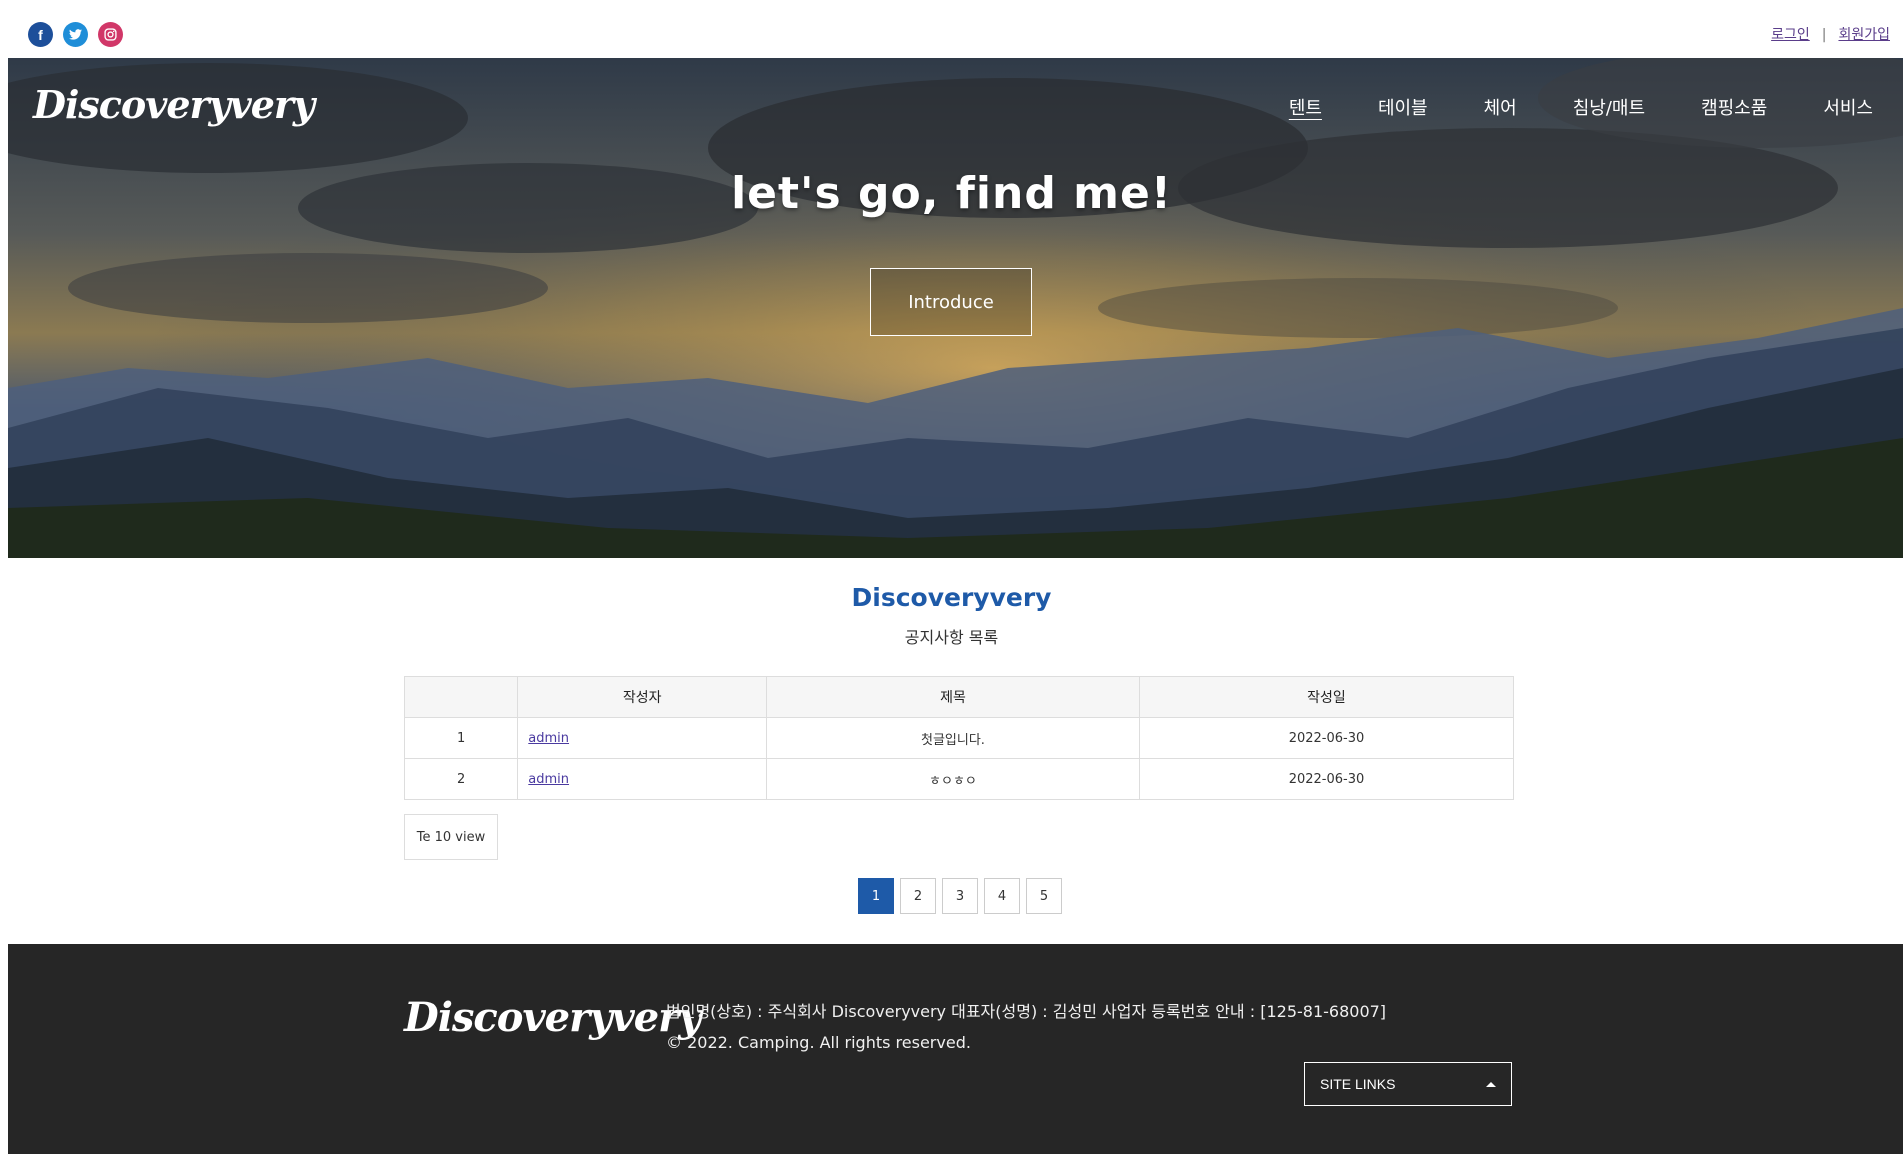 This screenshot has width=1903, height=1163. What do you see at coordinates (1500, 107) in the screenshot?
I see `nav-item-chair: 체어` at bounding box center [1500, 107].